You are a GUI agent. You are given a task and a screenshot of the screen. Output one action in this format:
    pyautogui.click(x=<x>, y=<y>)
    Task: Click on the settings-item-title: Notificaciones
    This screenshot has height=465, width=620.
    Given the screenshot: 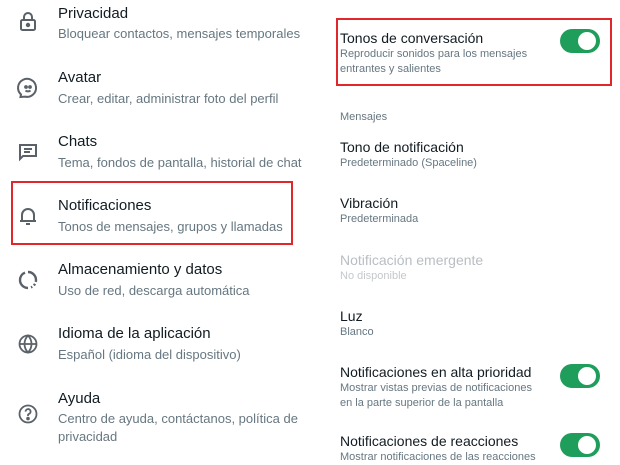 What is the action you would take?
    pyautogui.click(x=105, y=205)
    